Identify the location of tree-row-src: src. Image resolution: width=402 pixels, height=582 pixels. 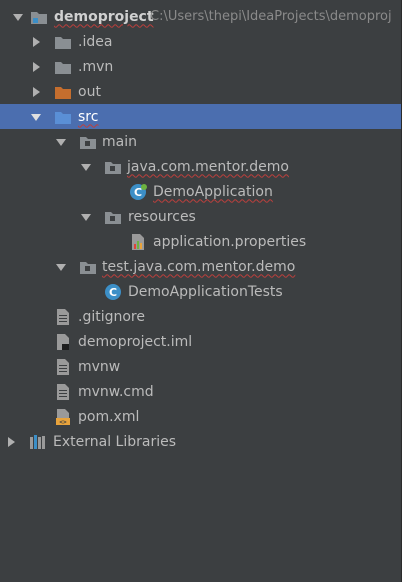
(200, 116).